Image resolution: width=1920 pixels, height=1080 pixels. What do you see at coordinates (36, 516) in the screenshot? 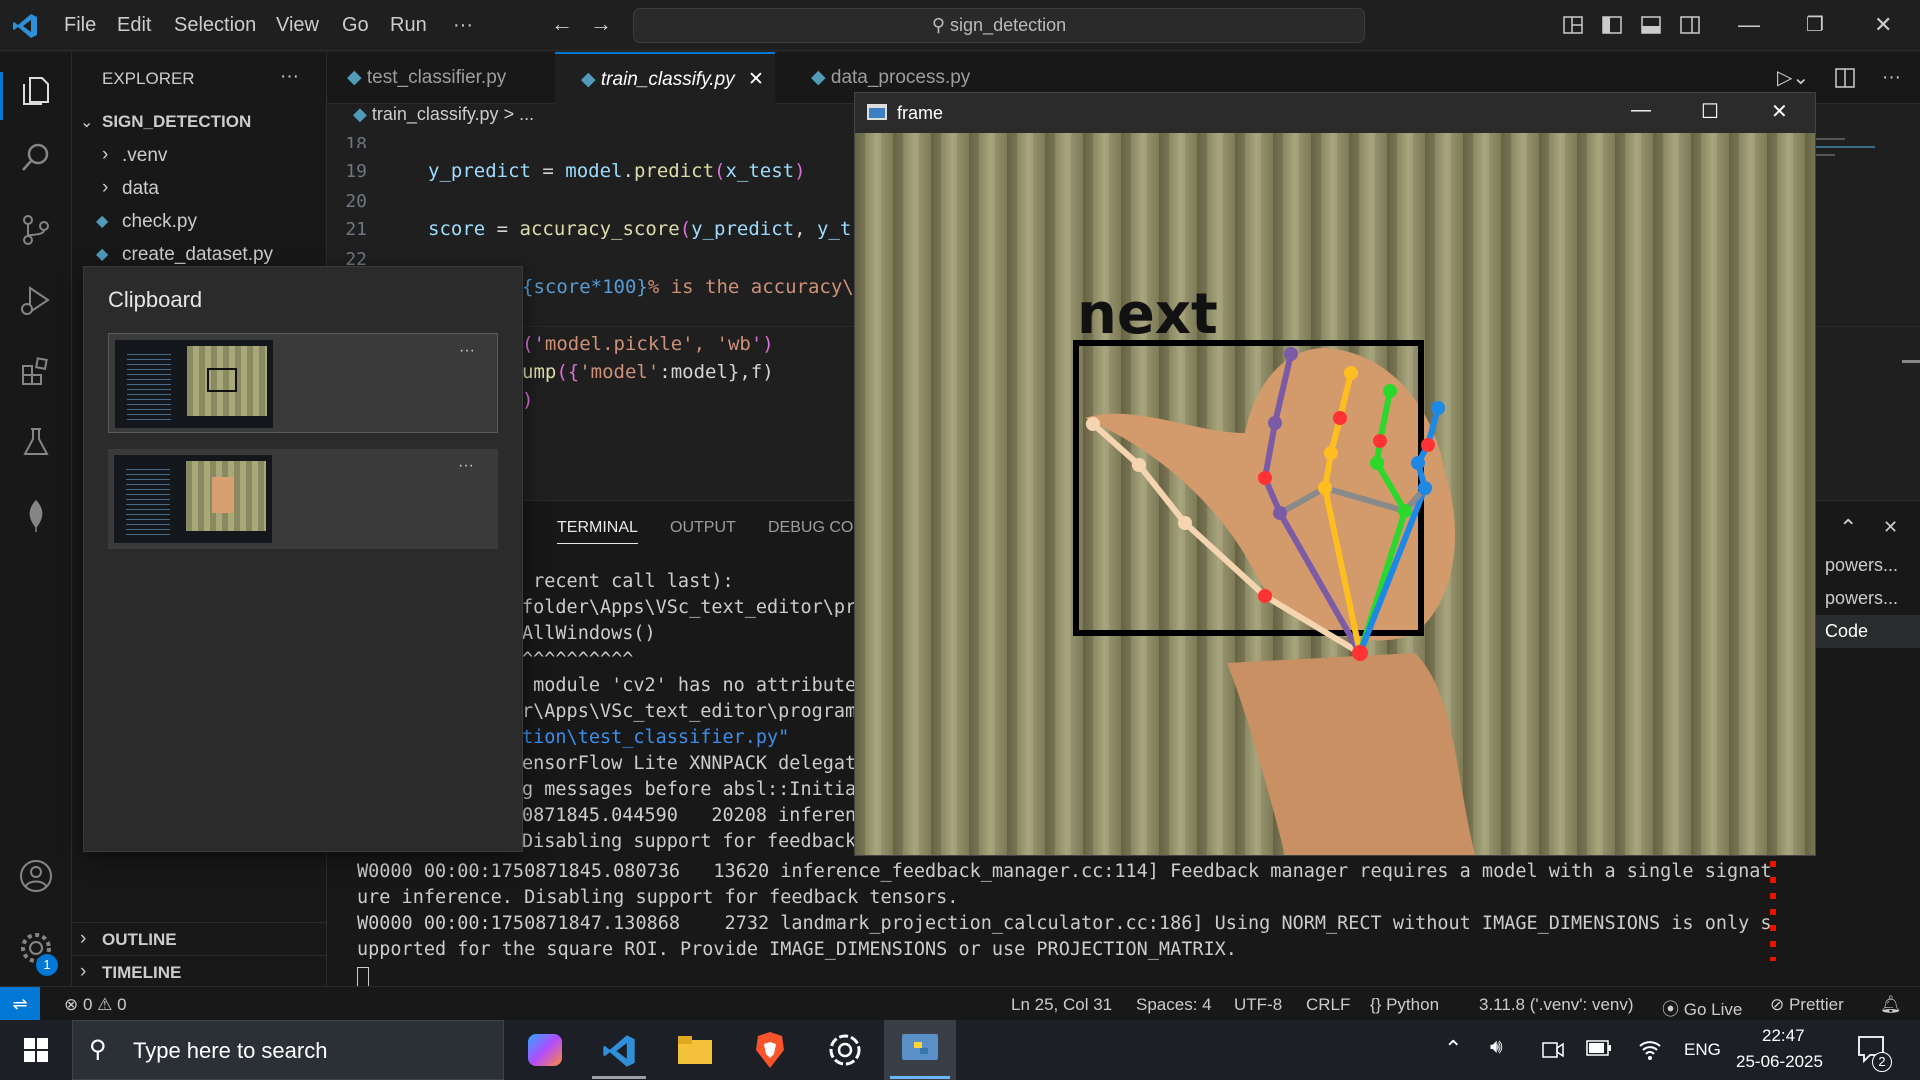
I see `mongodb-leaf-icon` at bounding box center [36, 516].